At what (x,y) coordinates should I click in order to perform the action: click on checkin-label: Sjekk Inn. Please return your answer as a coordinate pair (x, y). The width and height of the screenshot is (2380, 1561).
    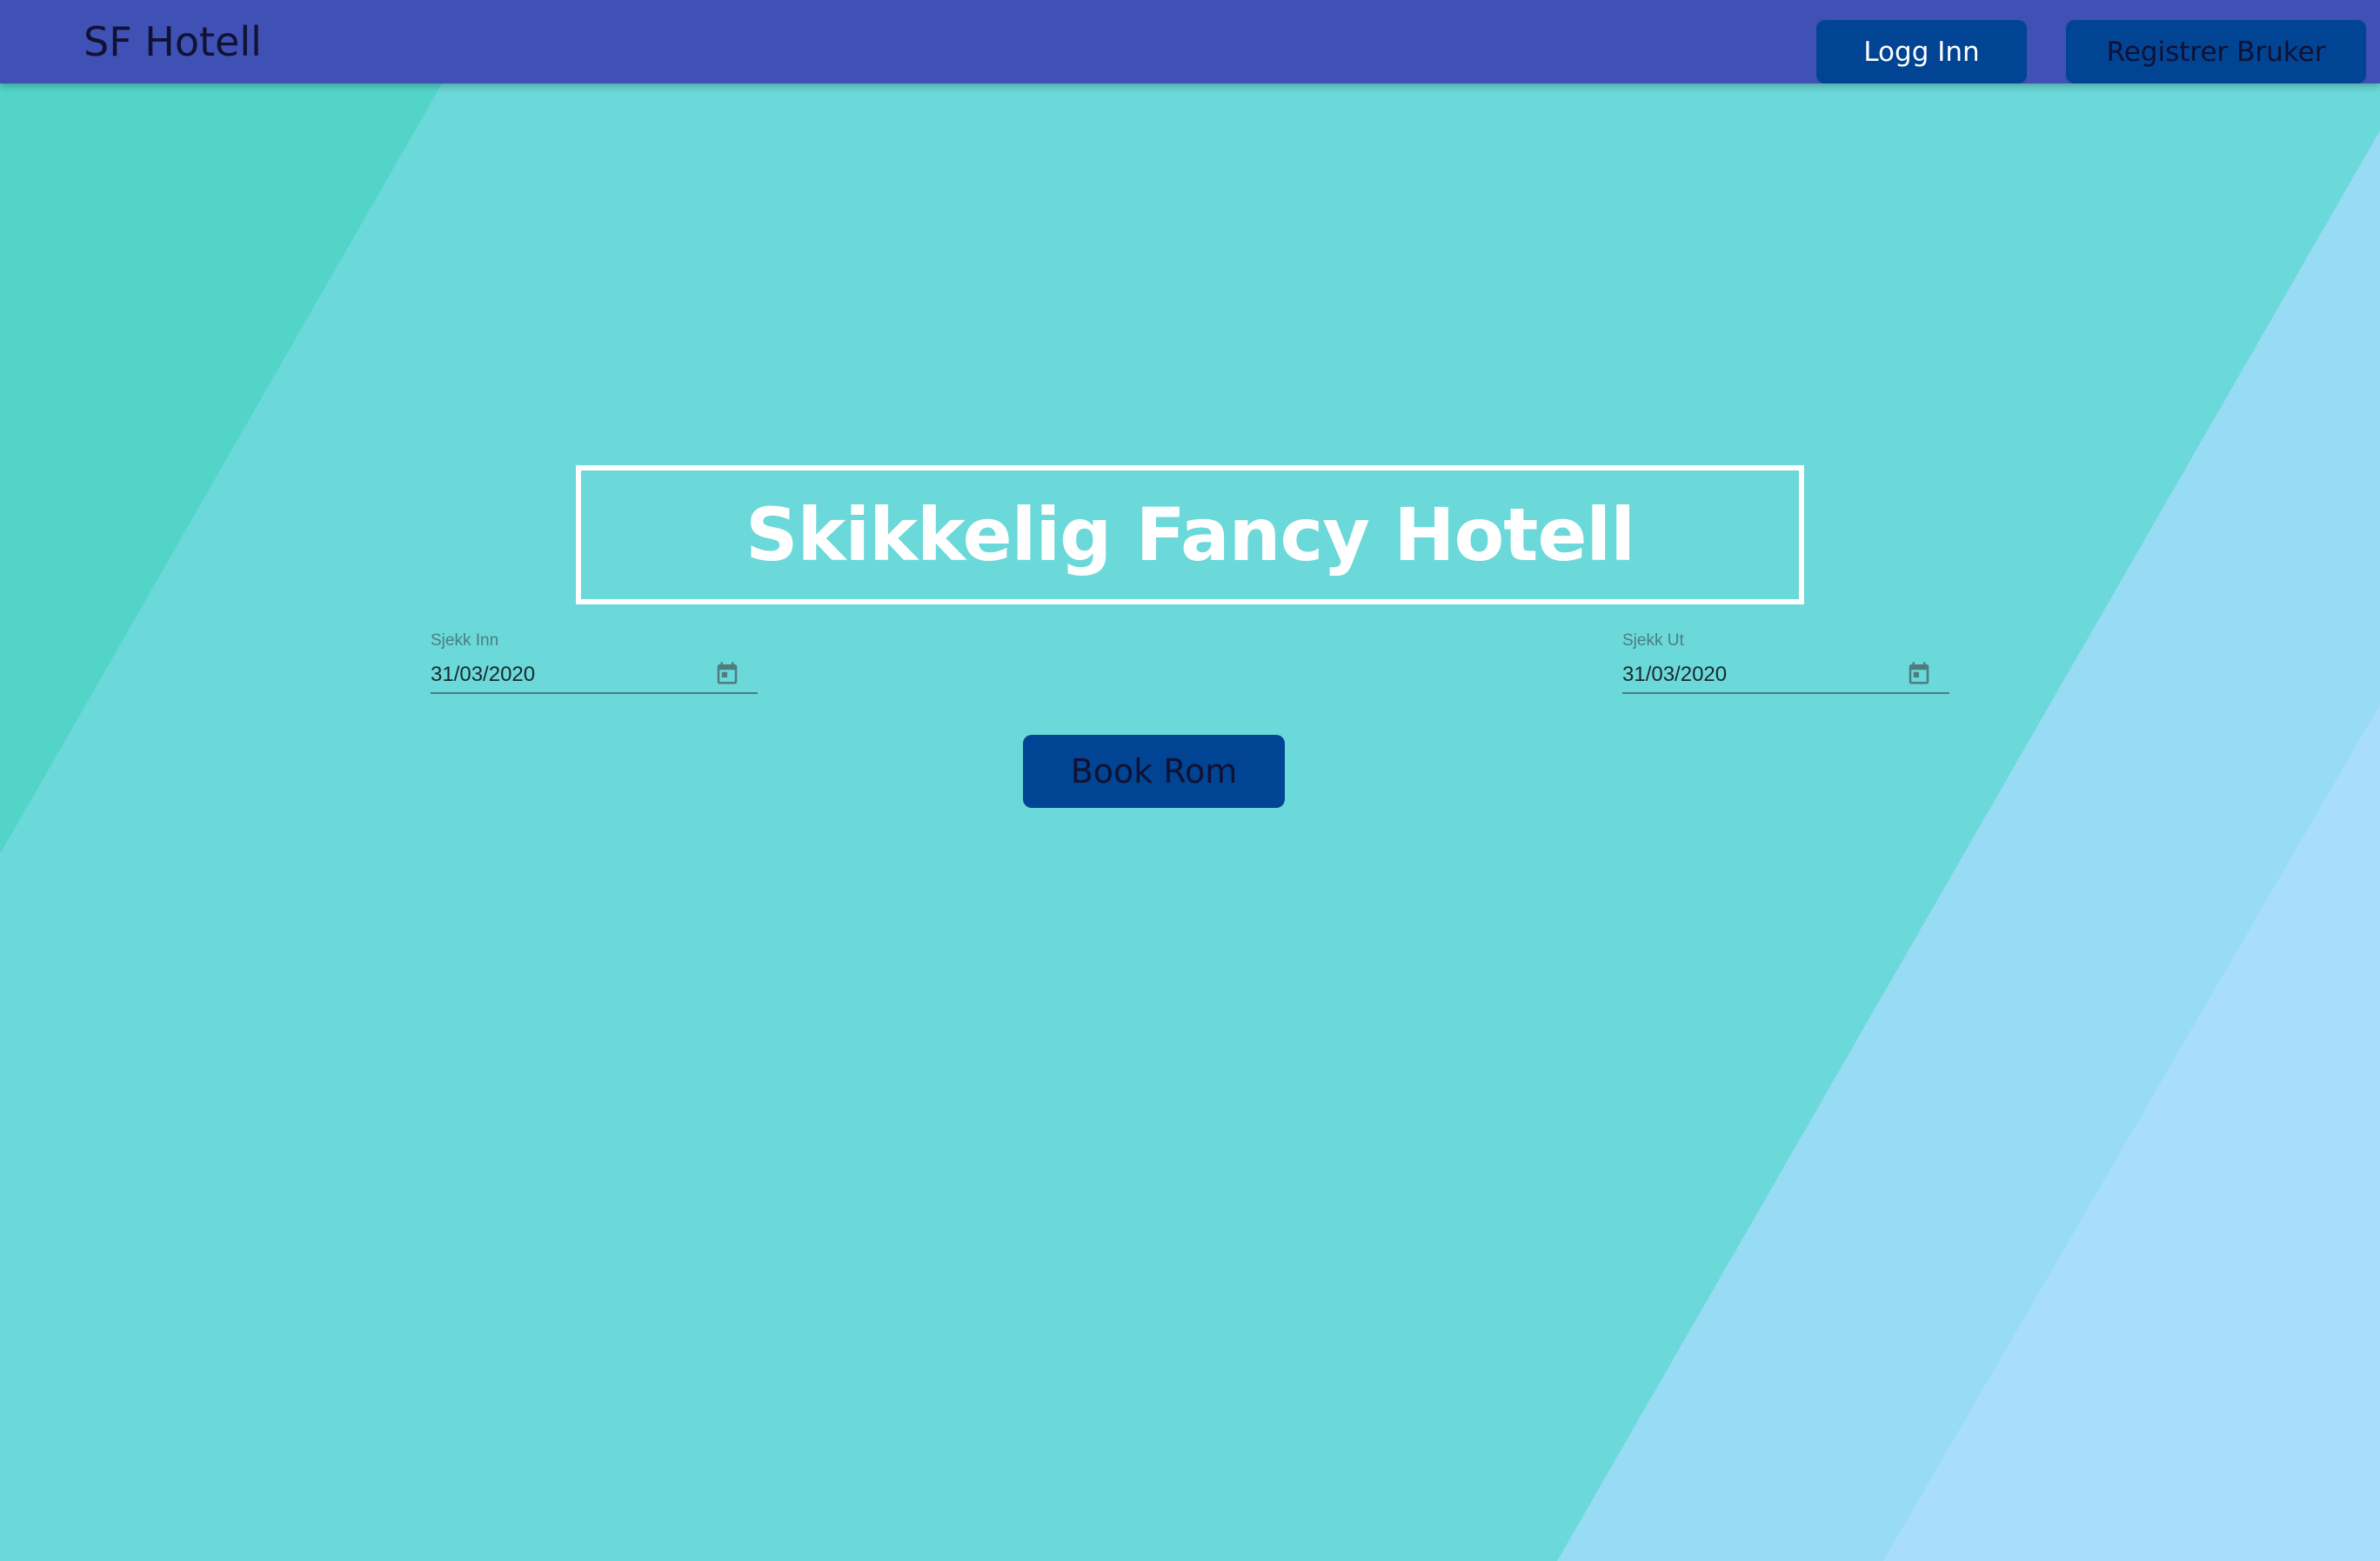
    Looking at the image, I should click on (465, 640).